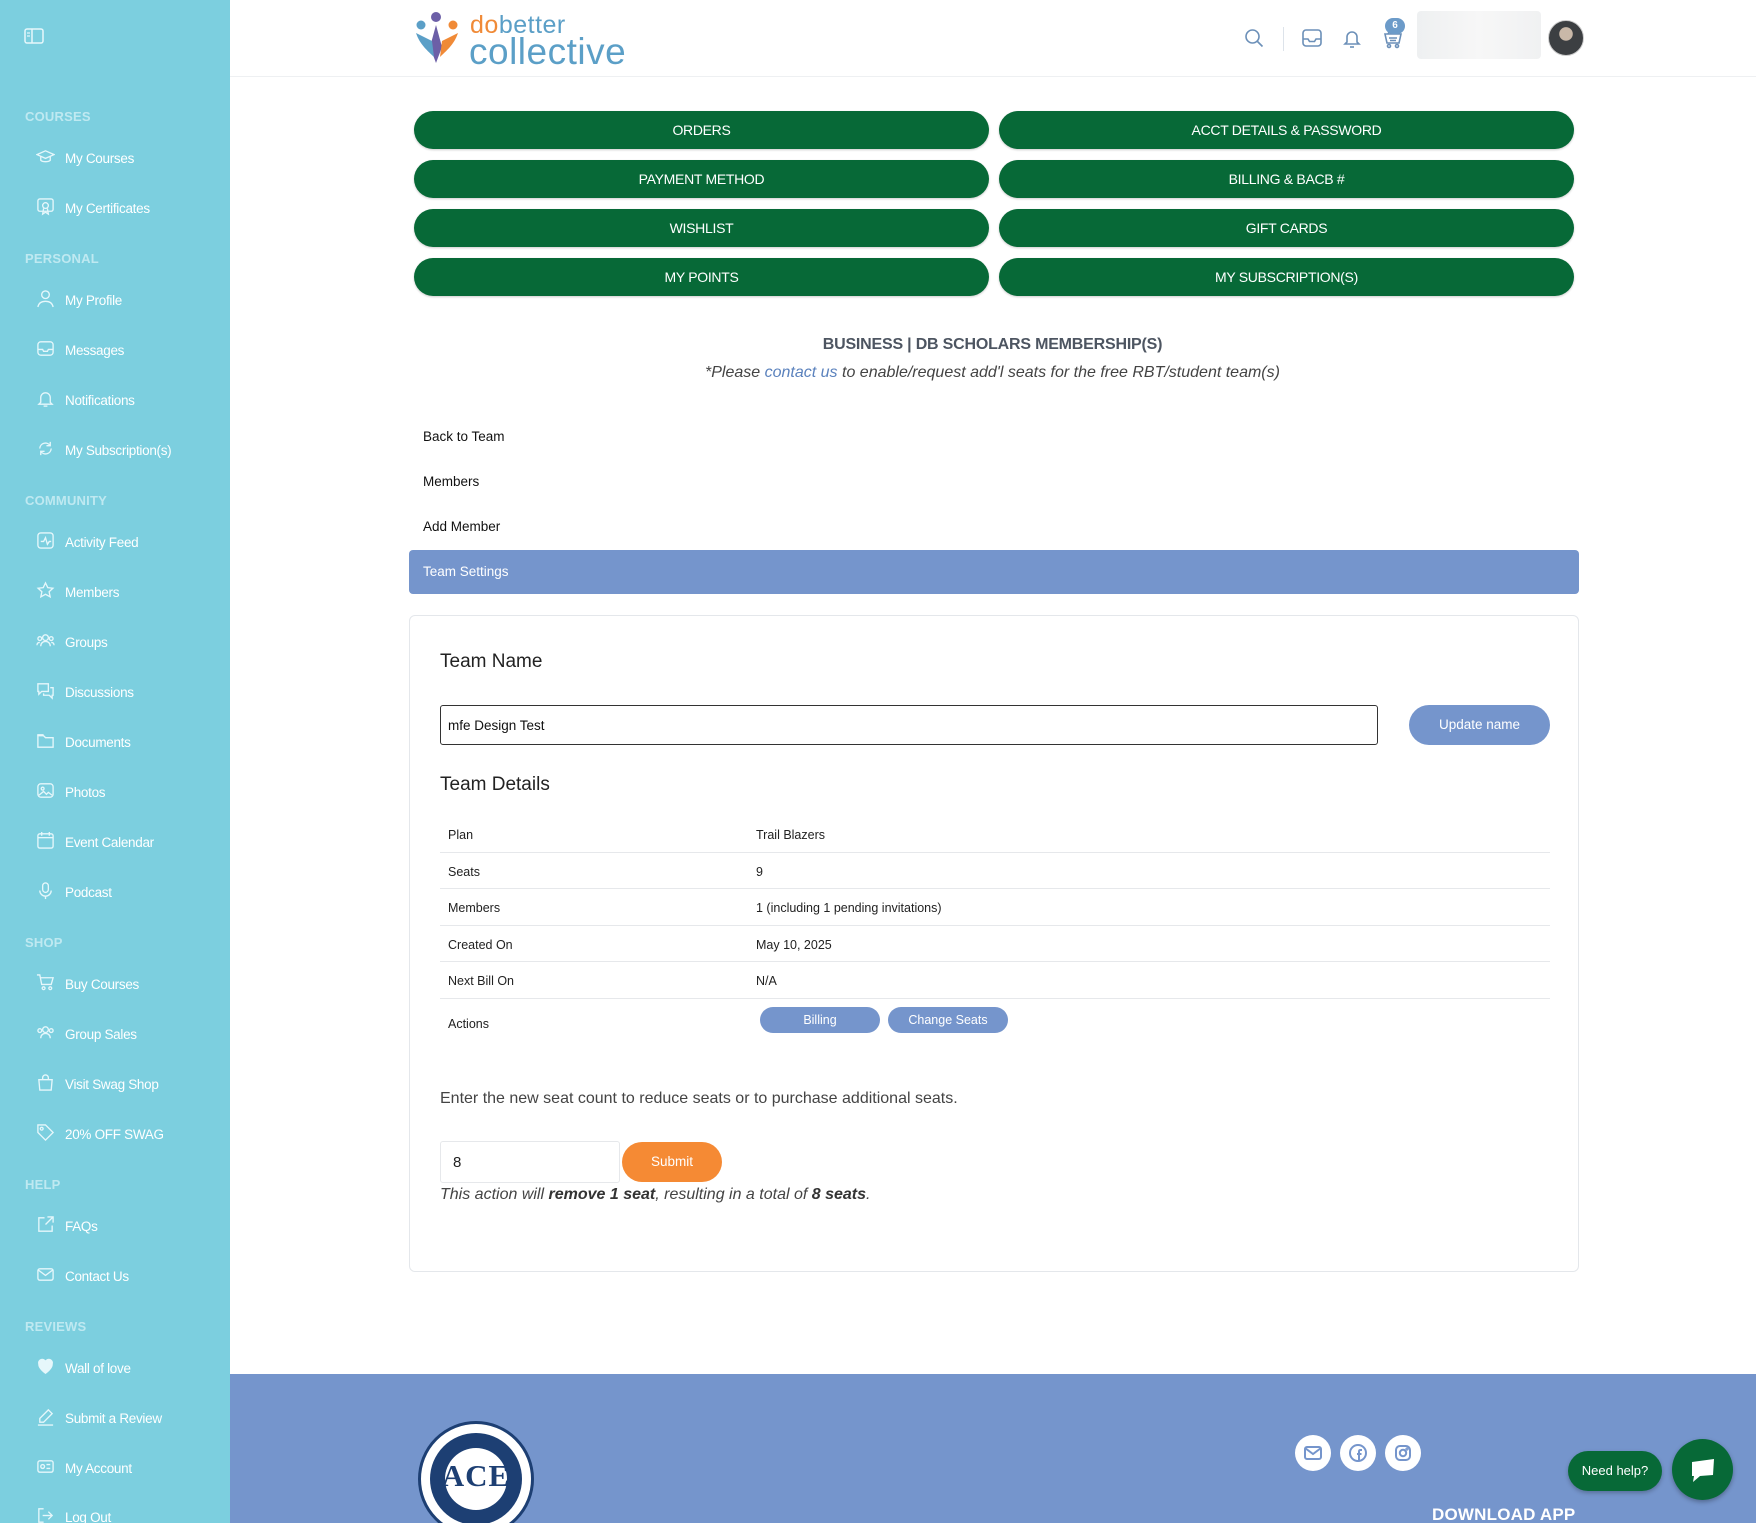 The image size is (1756, 1523). What do you see at coordinates (994, 572) in the screenshot?
I see `team-settings-tab: Team Settings` at bounding box center [994, 572].